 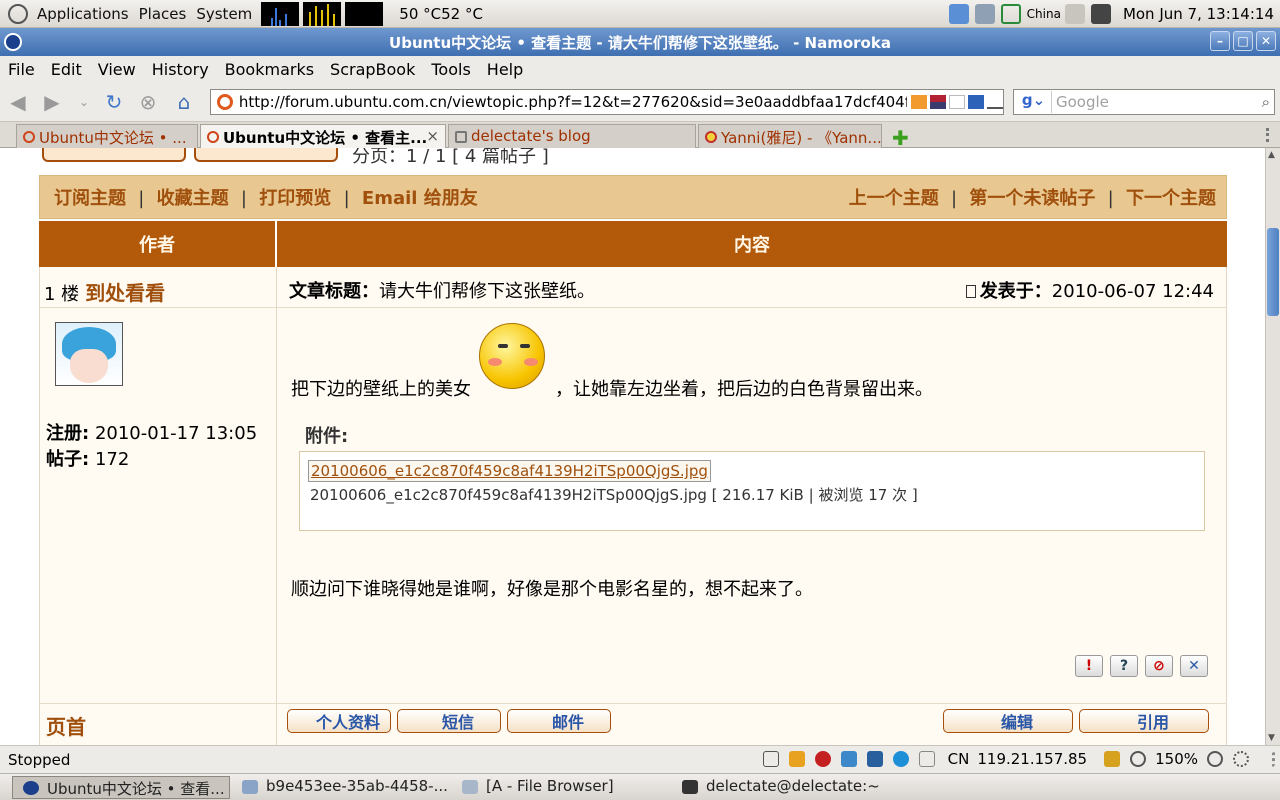 What do you see at coordinates (1032, 198) in the screenshot?
I see `first-unread-link: 第一个未读帖子` at bounding box center [1032, 198].